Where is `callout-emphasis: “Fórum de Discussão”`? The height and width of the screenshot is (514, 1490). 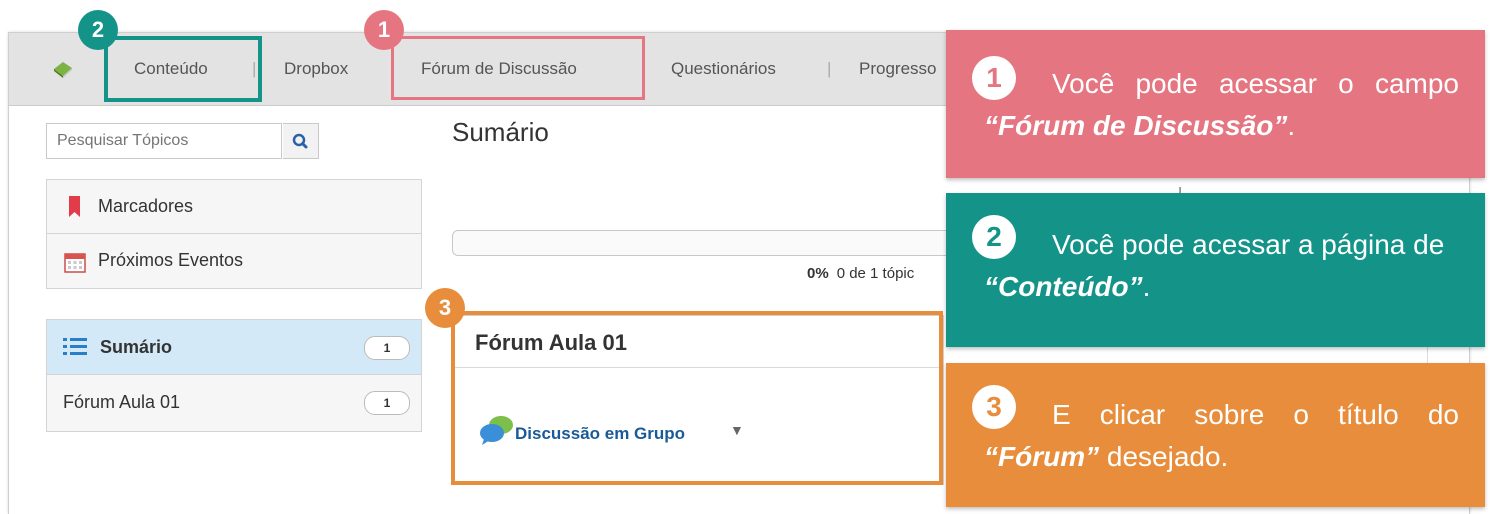 callout-emphasis: “Fórum de Discussão” is located at coordinates (1136, 125).